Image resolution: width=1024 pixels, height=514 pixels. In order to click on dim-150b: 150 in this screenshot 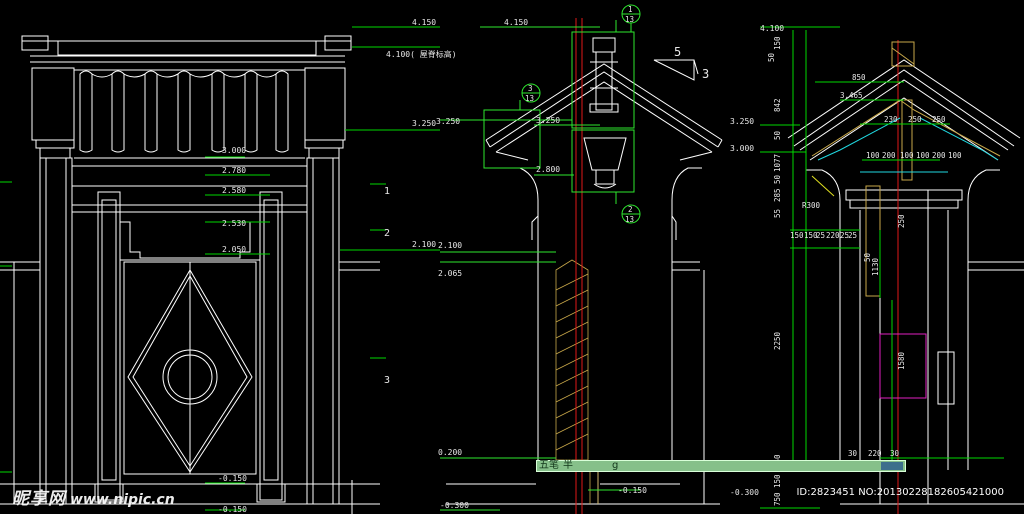, I will do `click(797, 235)`.